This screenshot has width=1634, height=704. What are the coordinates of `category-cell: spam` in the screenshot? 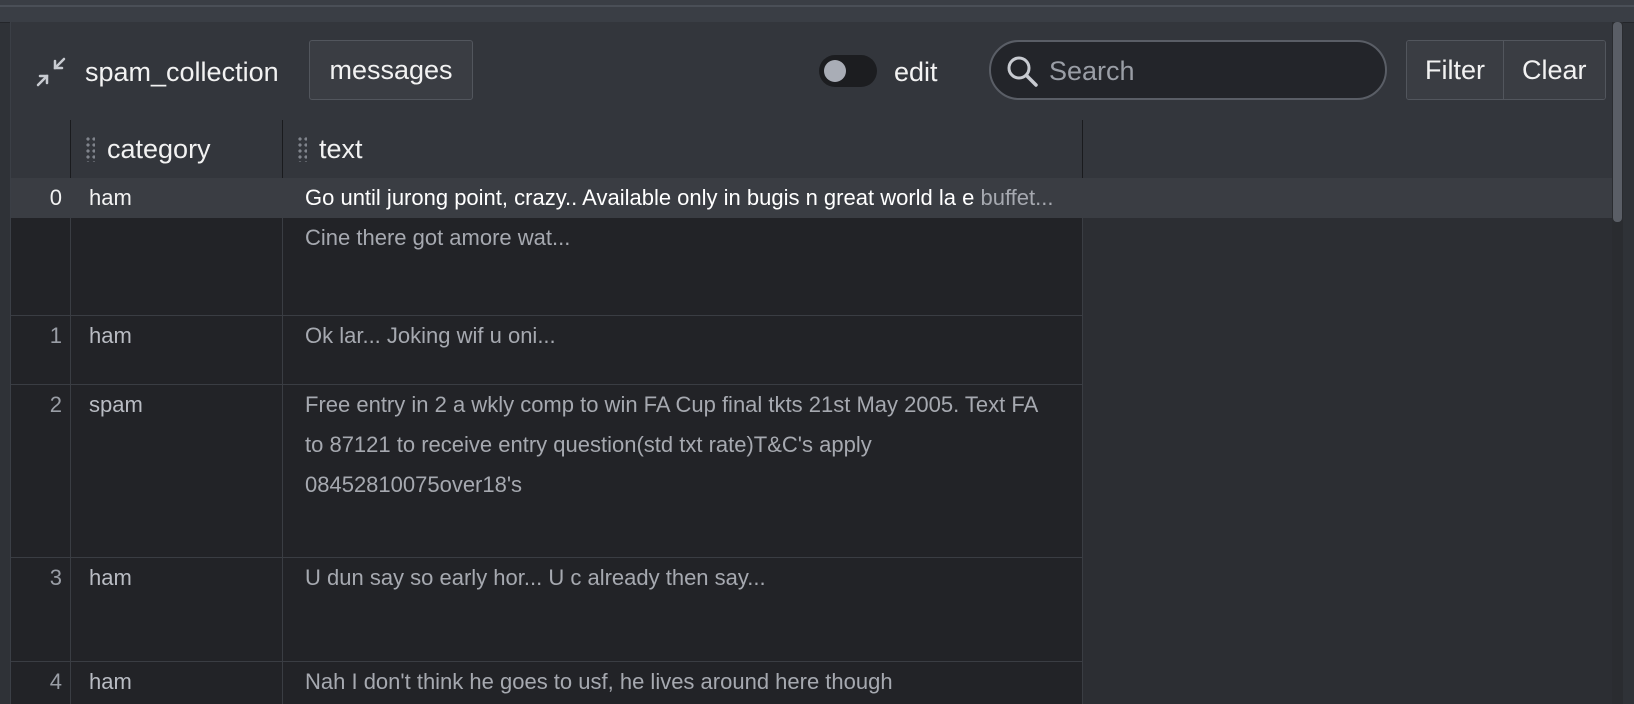 It's located at (177, 471).